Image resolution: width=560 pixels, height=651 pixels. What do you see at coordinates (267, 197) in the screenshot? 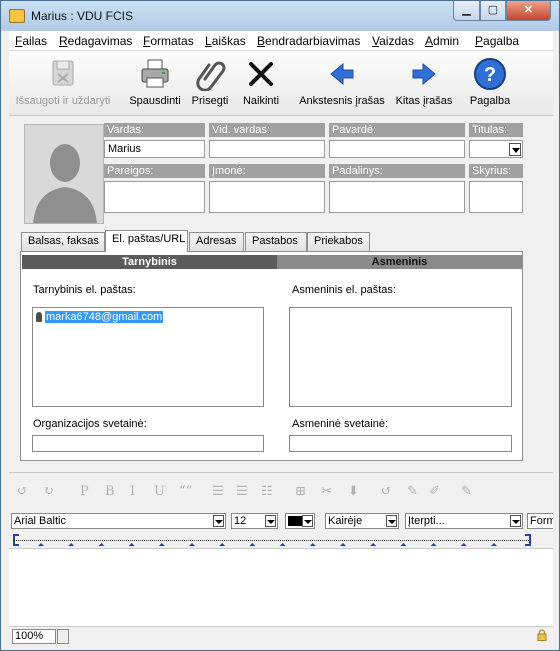
I see `company-field` at bounding box center [267, 197].